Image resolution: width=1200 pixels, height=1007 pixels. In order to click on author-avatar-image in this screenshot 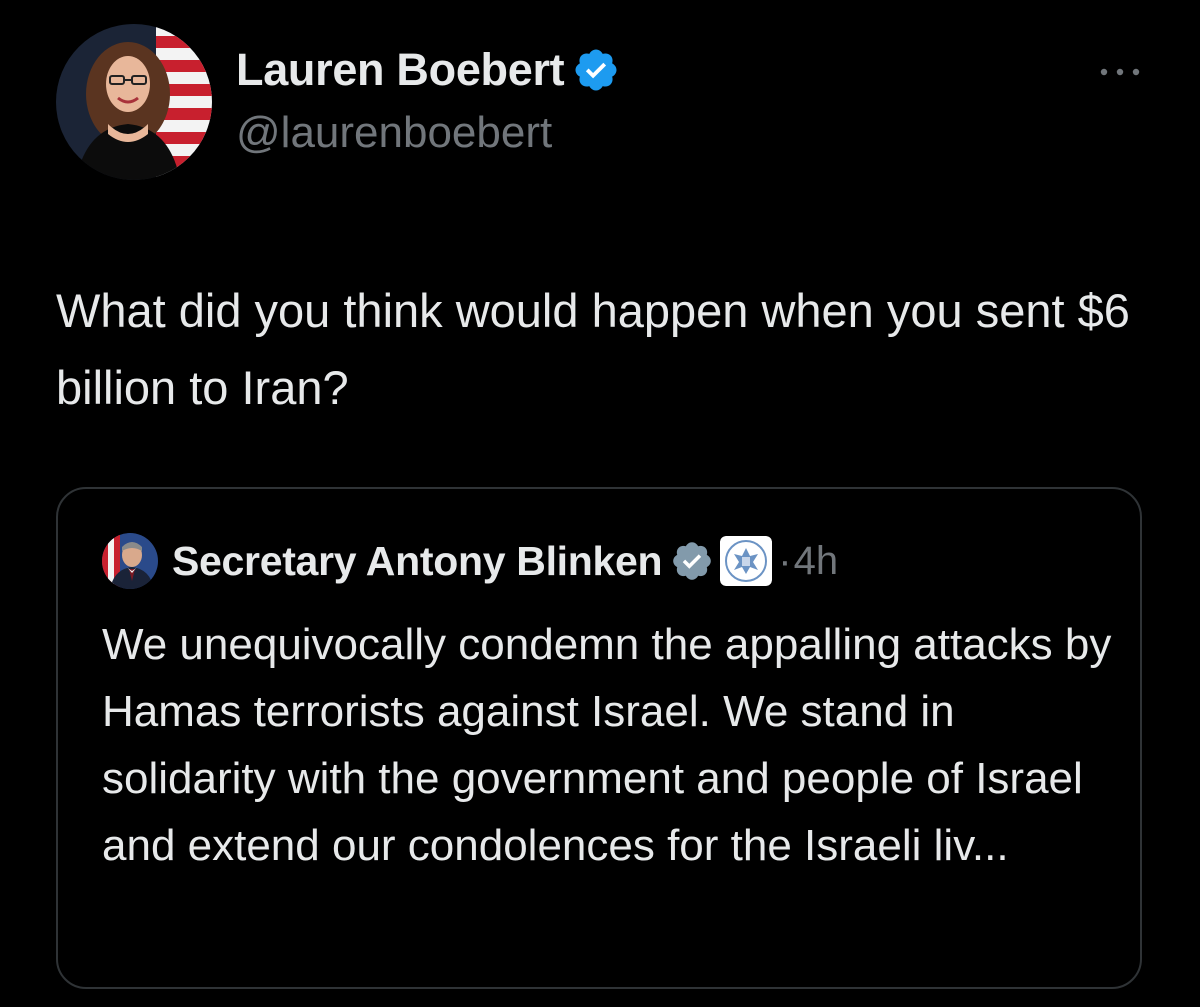, I will do `click(134, 102)`.